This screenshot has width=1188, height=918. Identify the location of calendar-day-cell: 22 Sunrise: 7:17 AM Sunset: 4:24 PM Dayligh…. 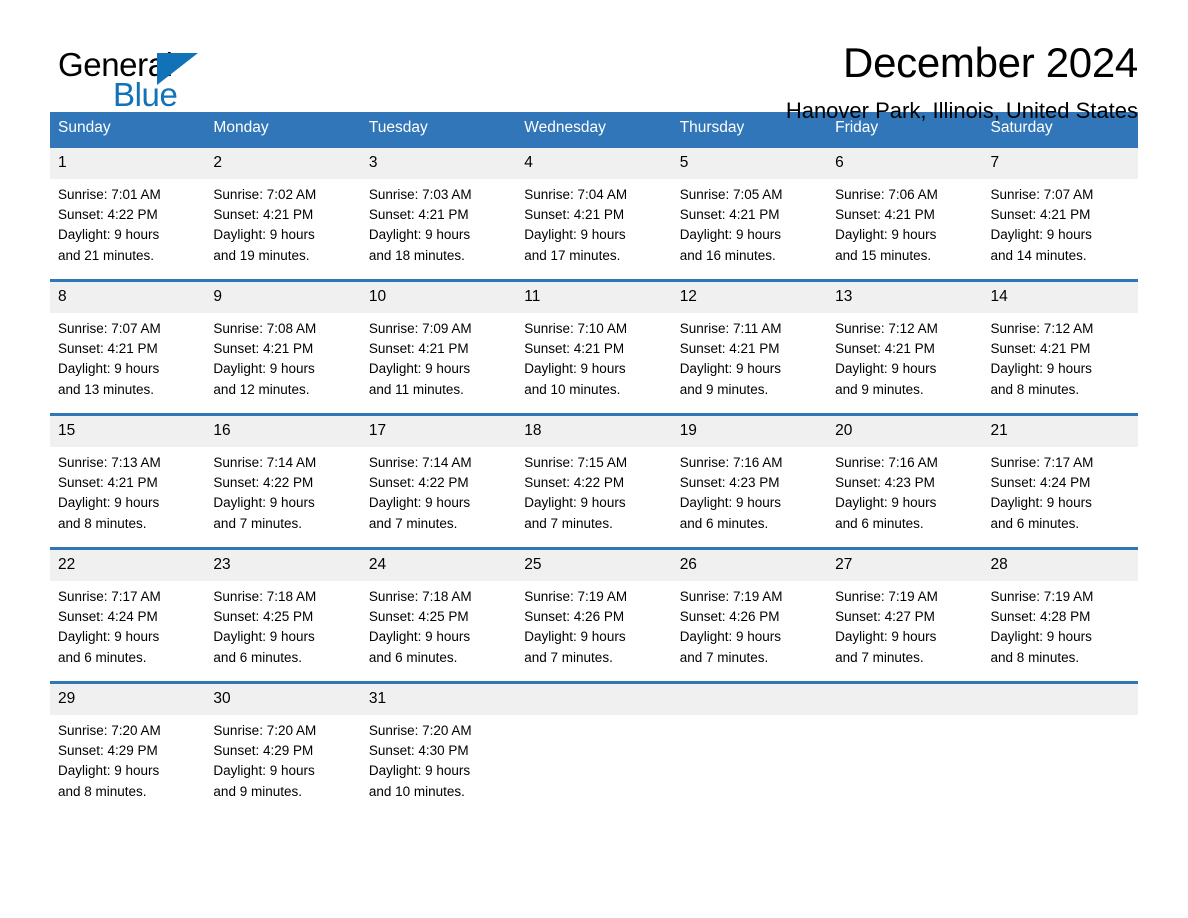
(128, 615).